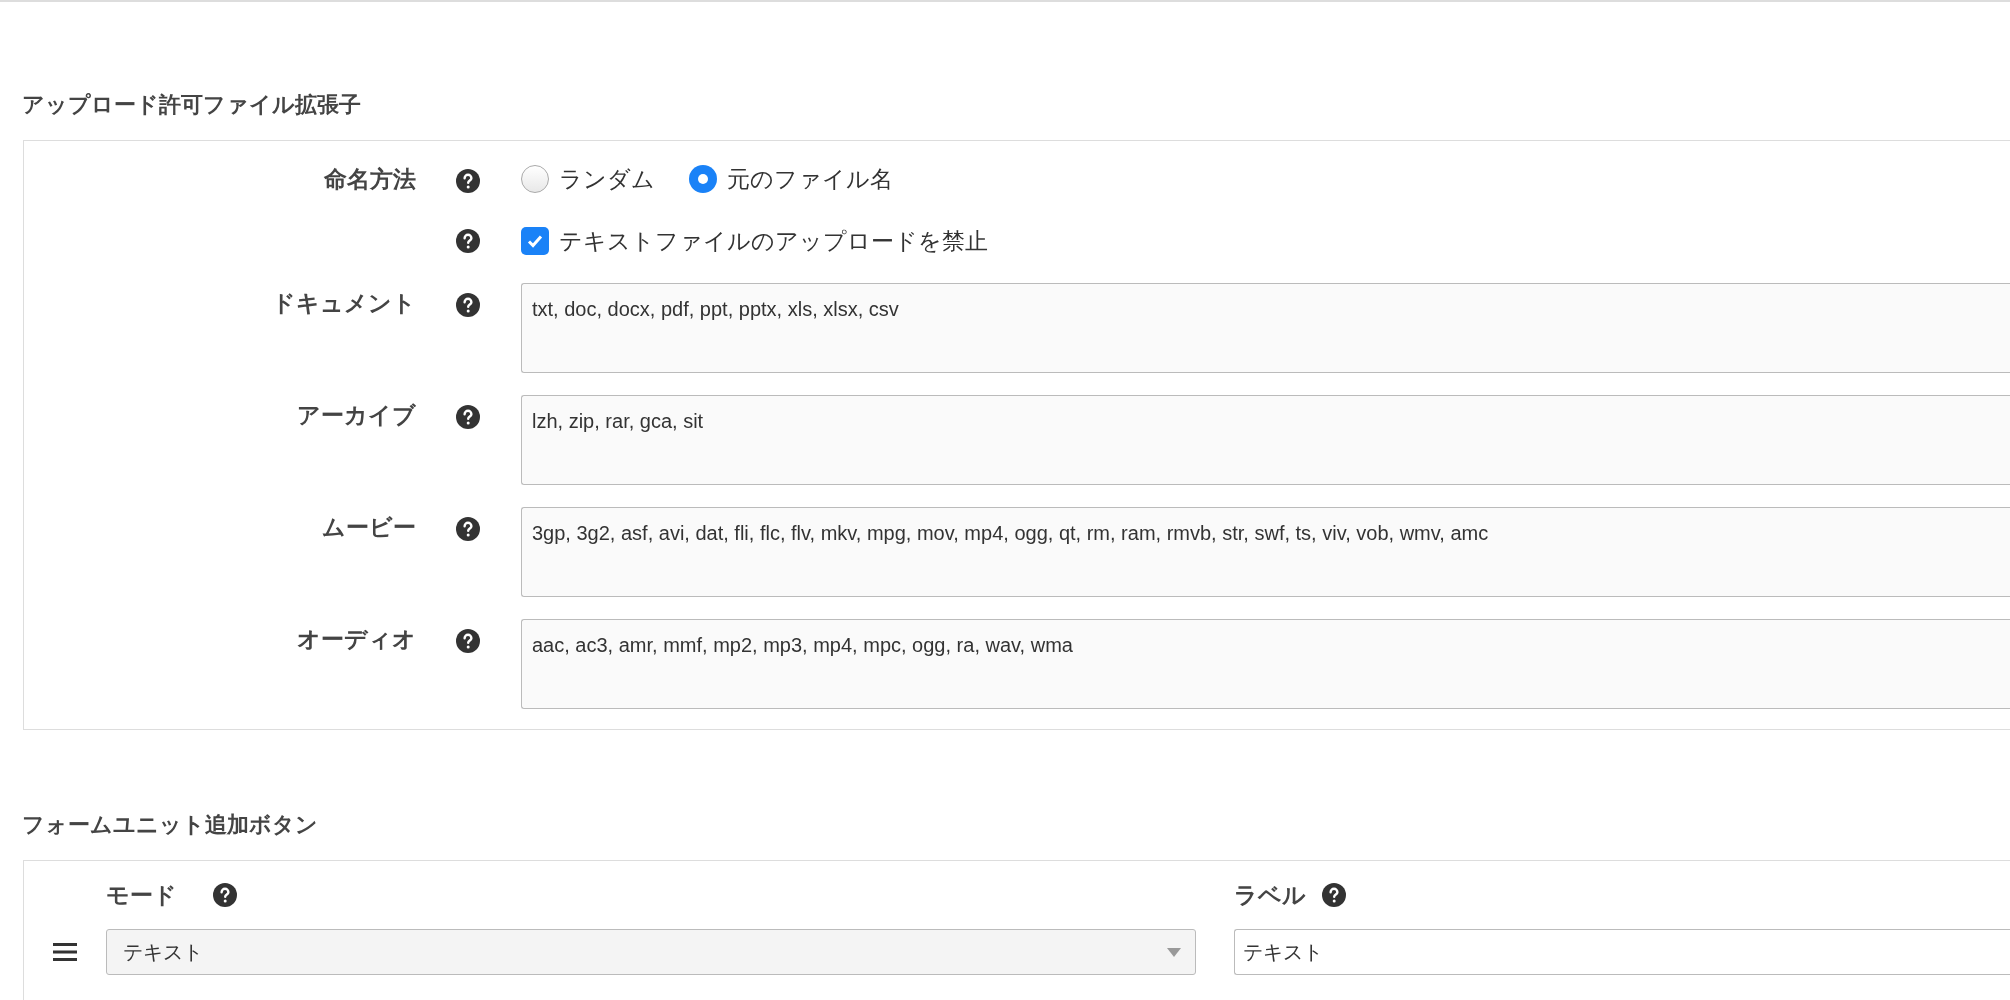  Describe the element at coordinates (1622, 952) in the screenshot. I see `label-input: テキスト` at that location.